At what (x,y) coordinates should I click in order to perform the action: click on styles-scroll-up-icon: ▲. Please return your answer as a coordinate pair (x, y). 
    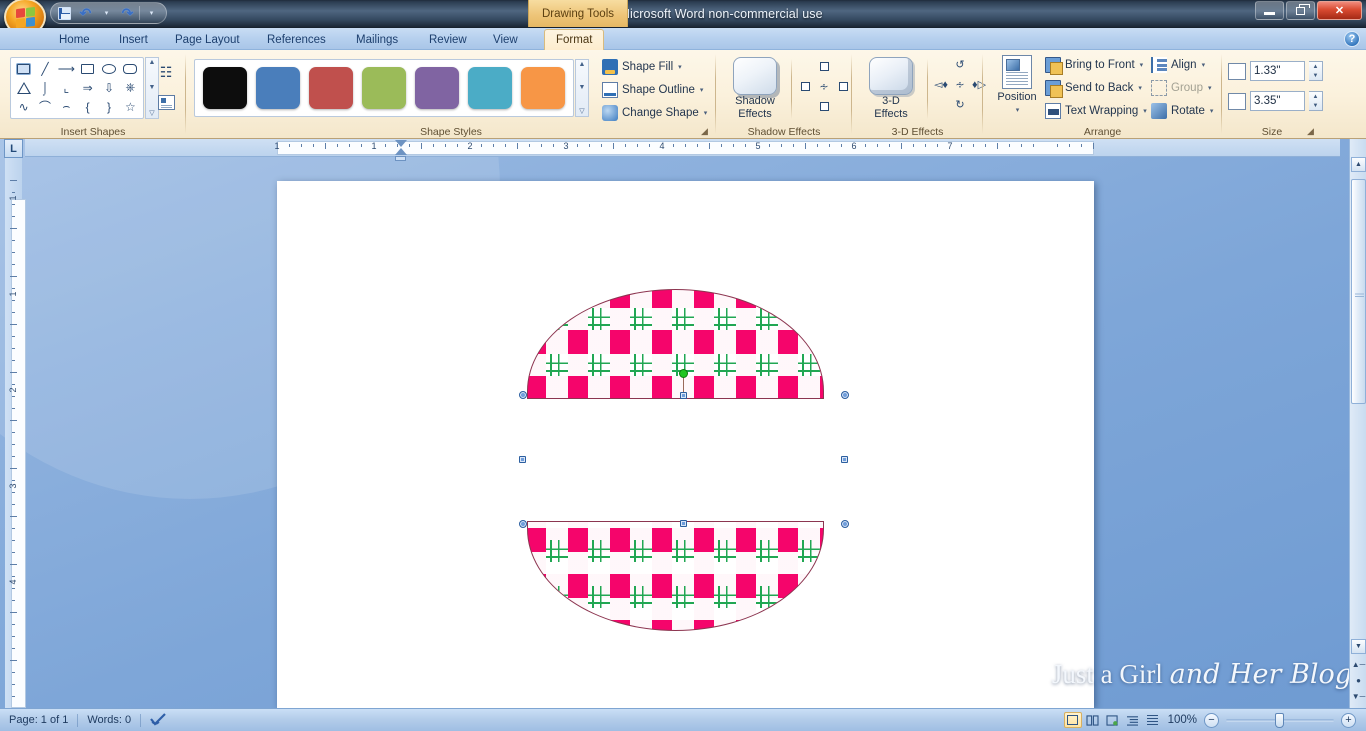
    Looking at the image, I should click on (582, 64).